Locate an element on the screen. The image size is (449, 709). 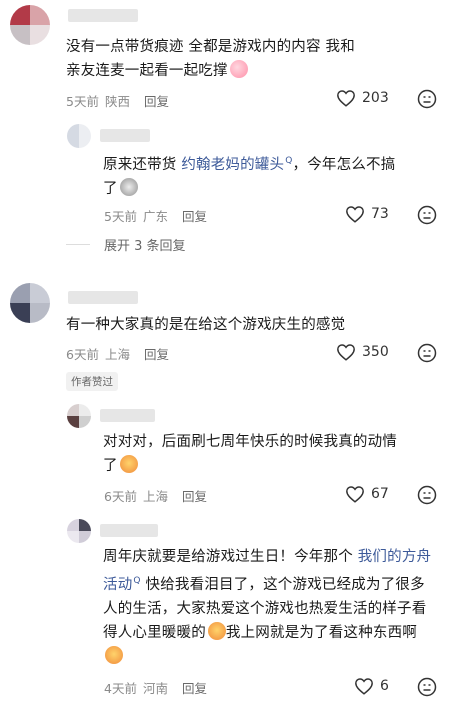
comment-meta: 5天前 陕西 回复 is located at coordinates (120, 100).